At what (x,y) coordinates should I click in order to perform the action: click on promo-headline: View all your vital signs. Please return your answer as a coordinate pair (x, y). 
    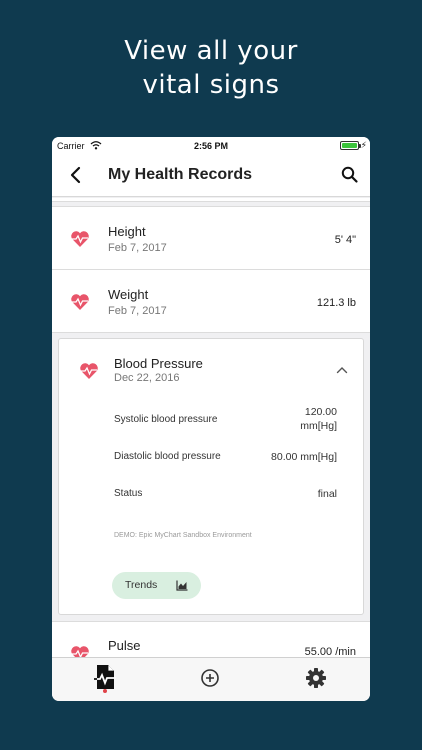
    Looking at the image, I should click on (211, 68).